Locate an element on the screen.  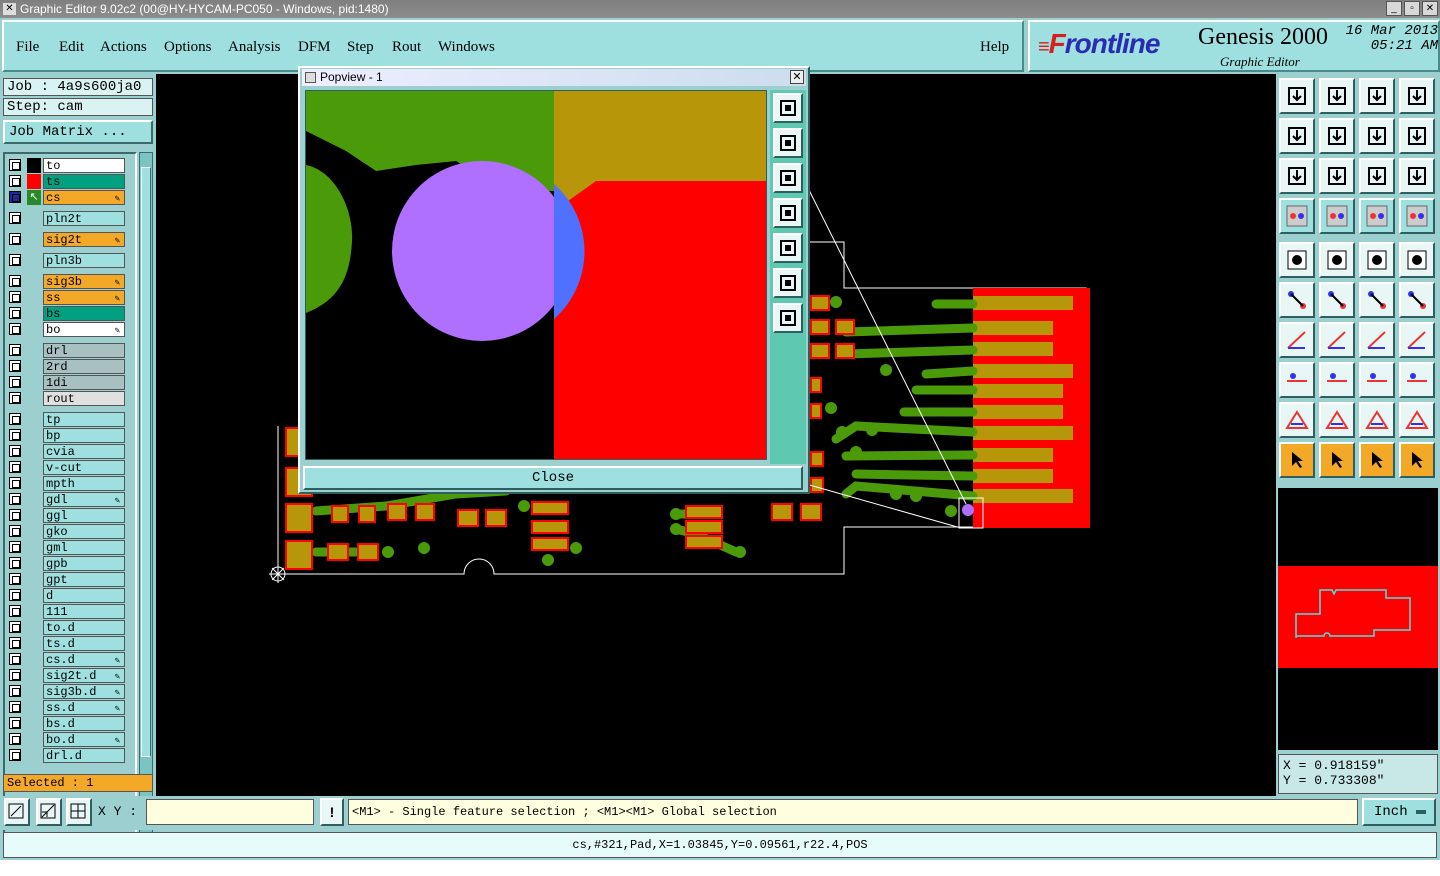
fit-vertical-tool-button is located at coordinates (1297, 176).